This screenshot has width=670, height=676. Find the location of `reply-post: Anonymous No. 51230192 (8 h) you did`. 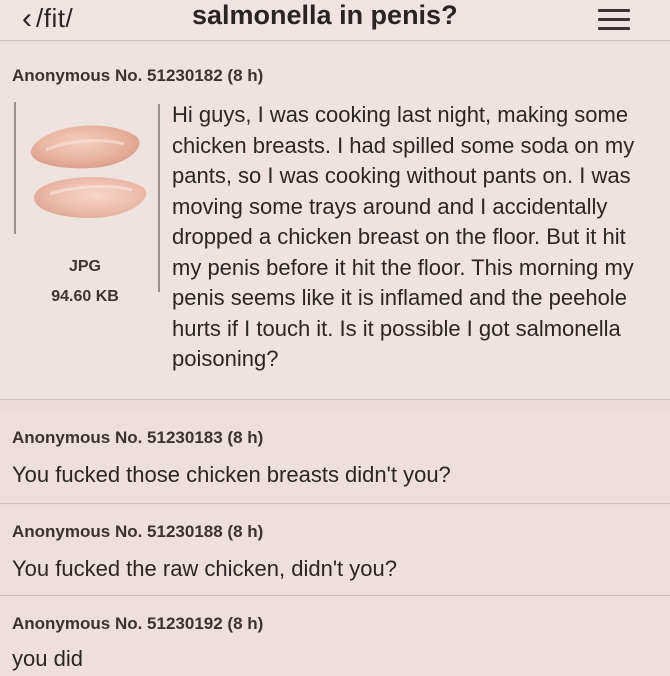

reply-post: Anonymous No. 51230192 (8 h) you did is located at coordinates (335, 637).